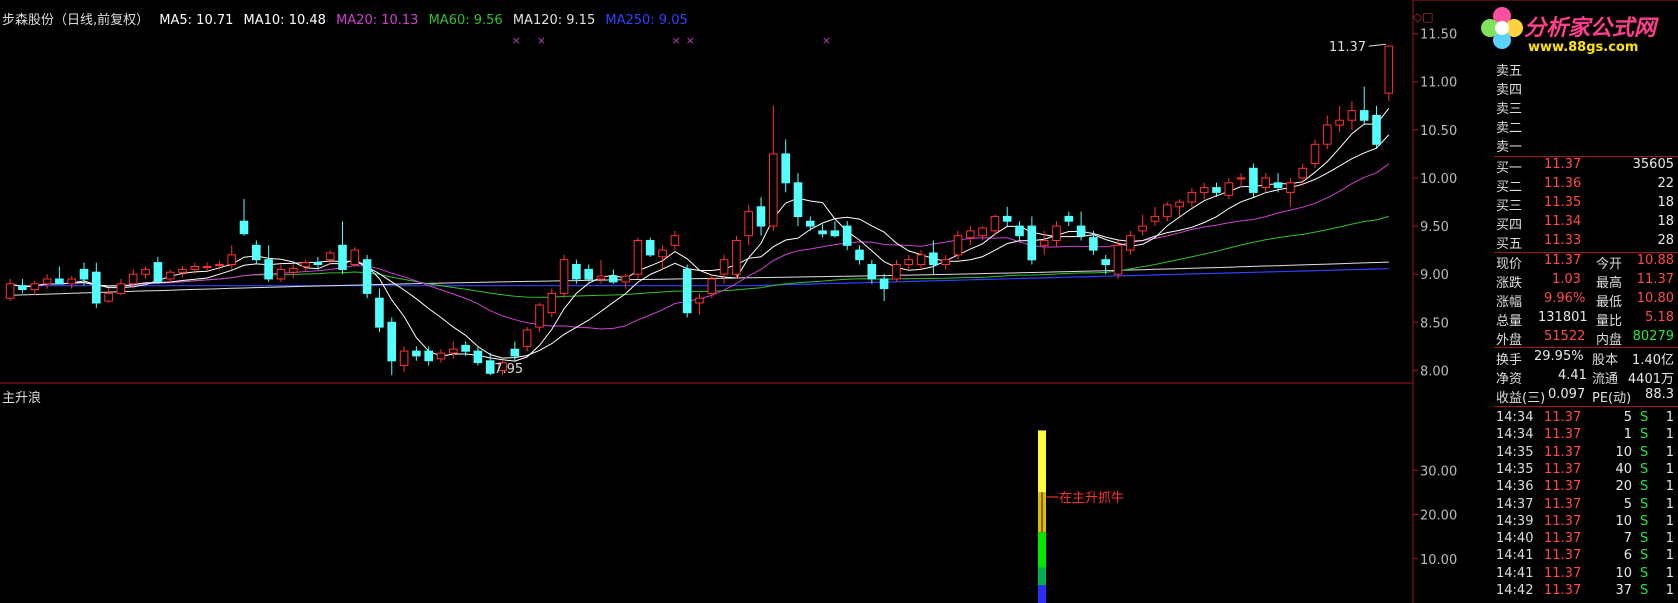 This screenshot has height=603, width=1678. I want to click on trade-volume: 5, so click(1627, 417).